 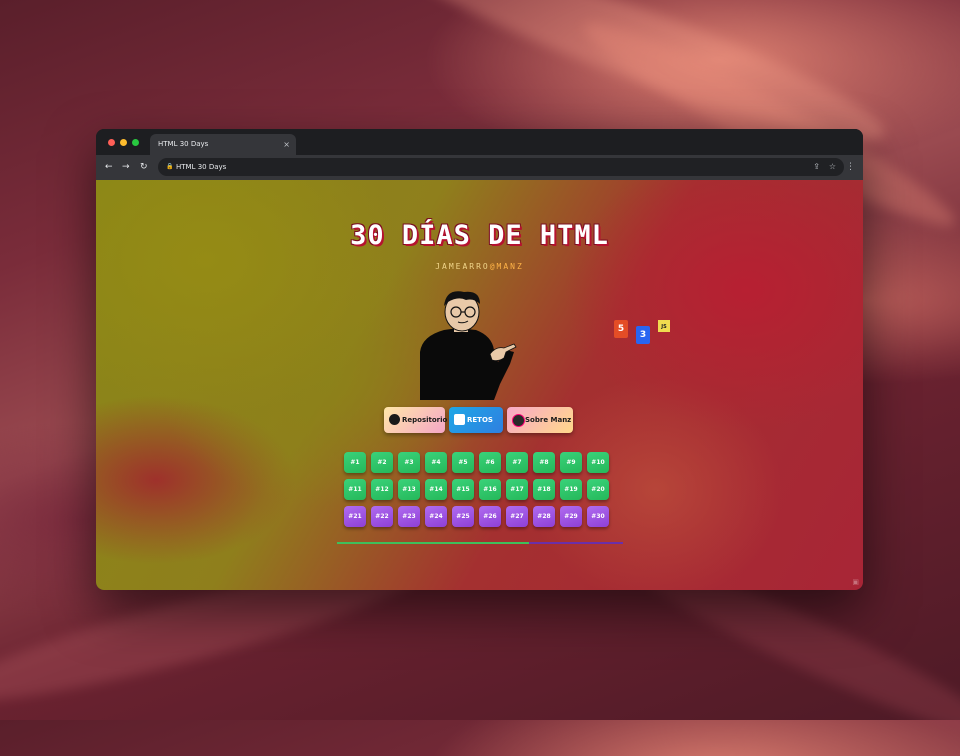 I want to click on address-text: HTML 30 Days, so click(x=201, y=167).